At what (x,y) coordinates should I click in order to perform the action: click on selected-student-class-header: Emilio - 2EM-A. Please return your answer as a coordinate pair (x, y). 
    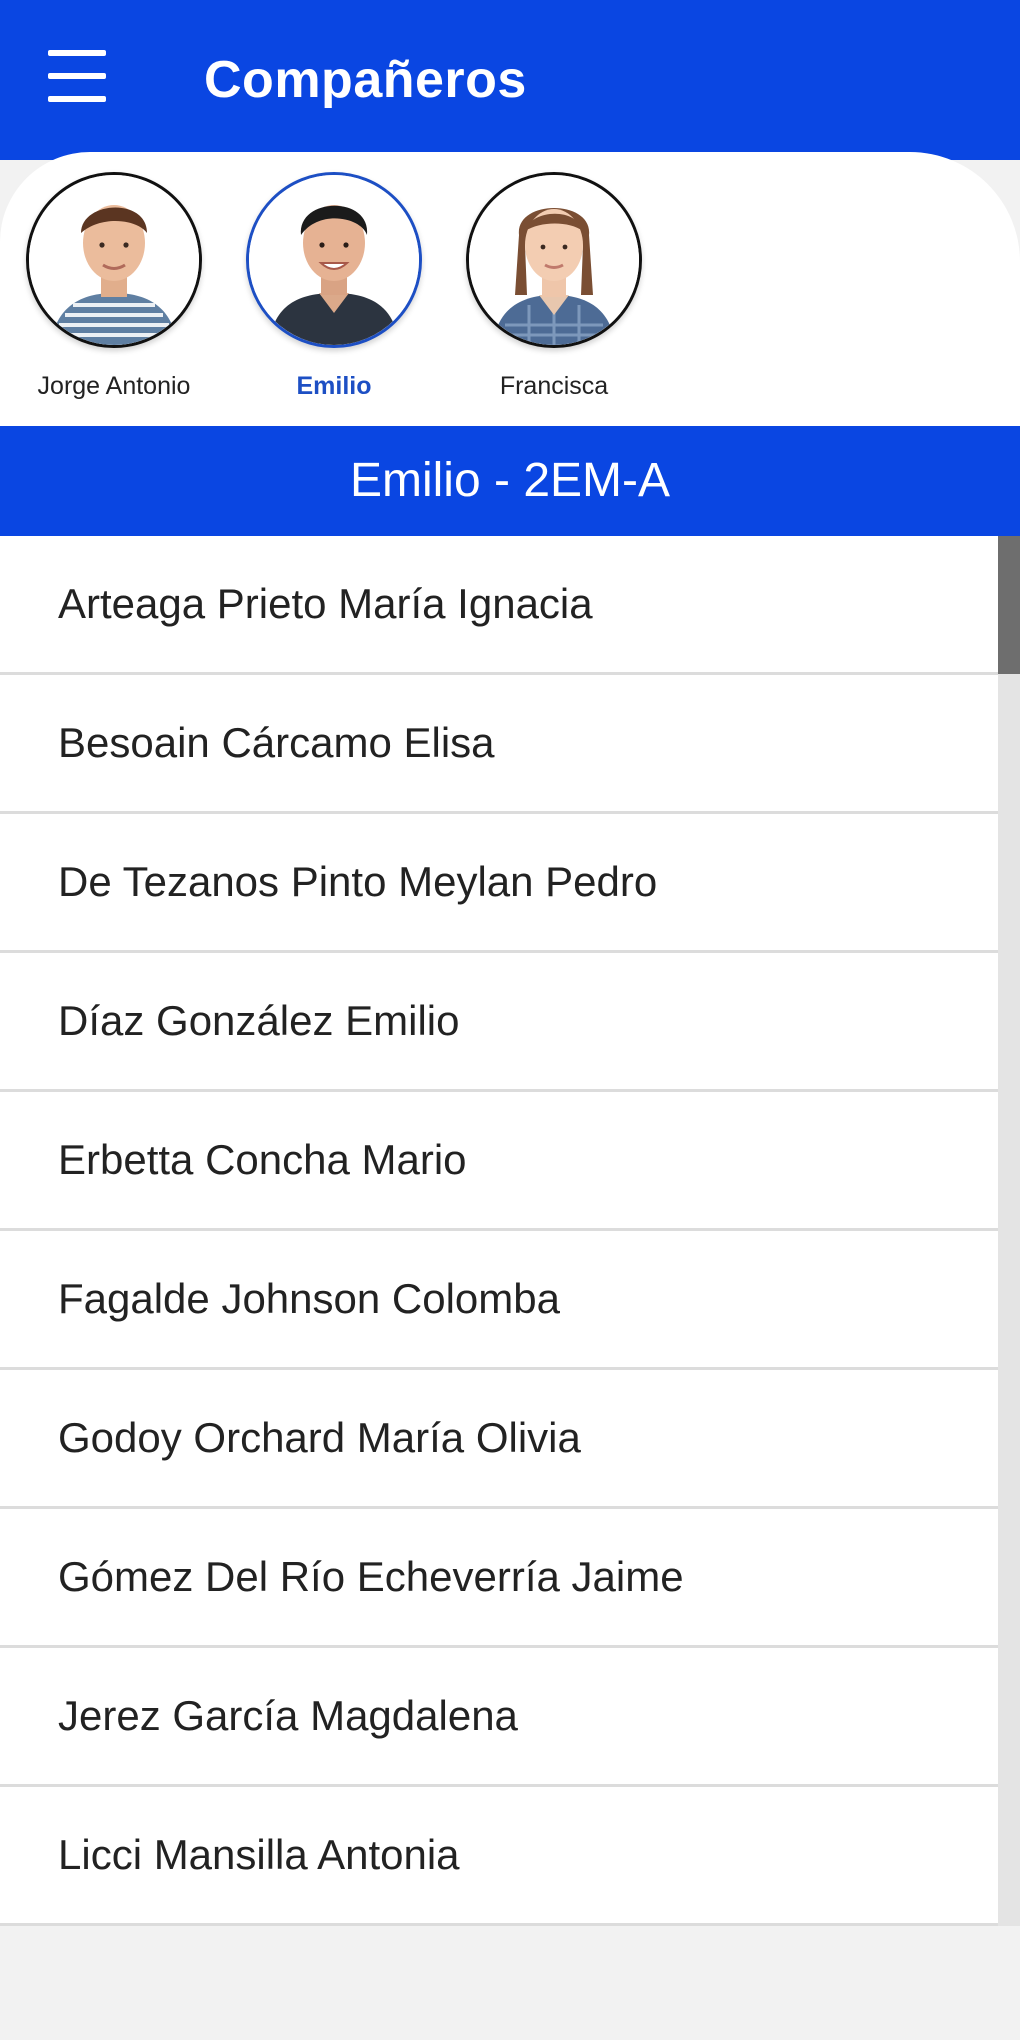
    Looking at the image, I should click on (510, 481).